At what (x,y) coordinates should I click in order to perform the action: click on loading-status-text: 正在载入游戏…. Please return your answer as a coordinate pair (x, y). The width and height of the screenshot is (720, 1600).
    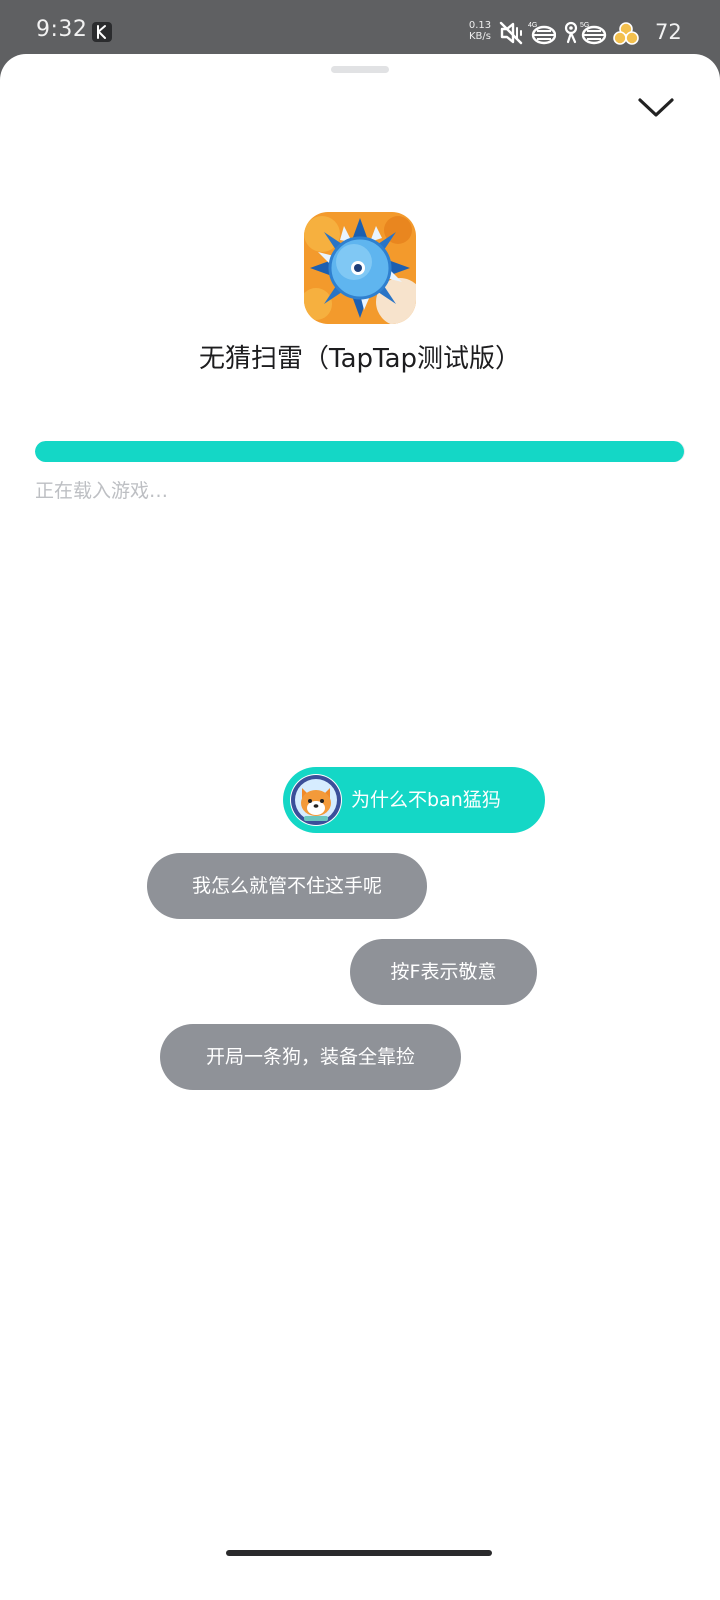
    Looking at the image, I should click on (102, 491).